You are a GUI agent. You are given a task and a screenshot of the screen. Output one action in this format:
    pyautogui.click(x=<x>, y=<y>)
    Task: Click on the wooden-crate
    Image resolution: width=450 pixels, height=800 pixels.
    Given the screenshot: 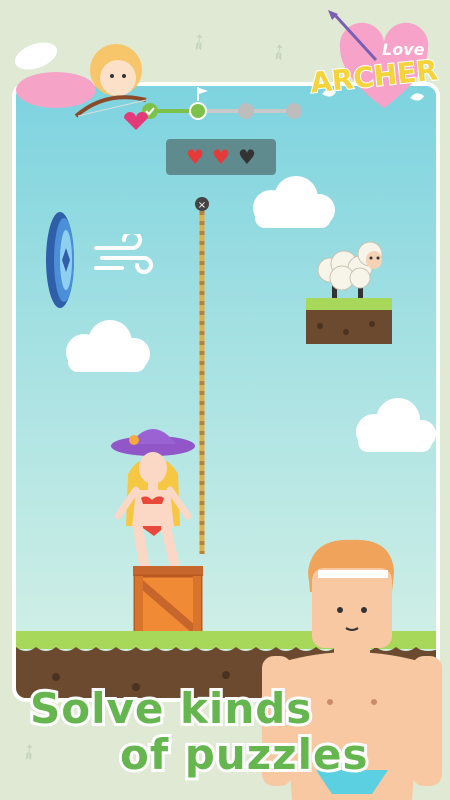 What is the action you would take?
    pyautogui.click(x=168, y=602)
    